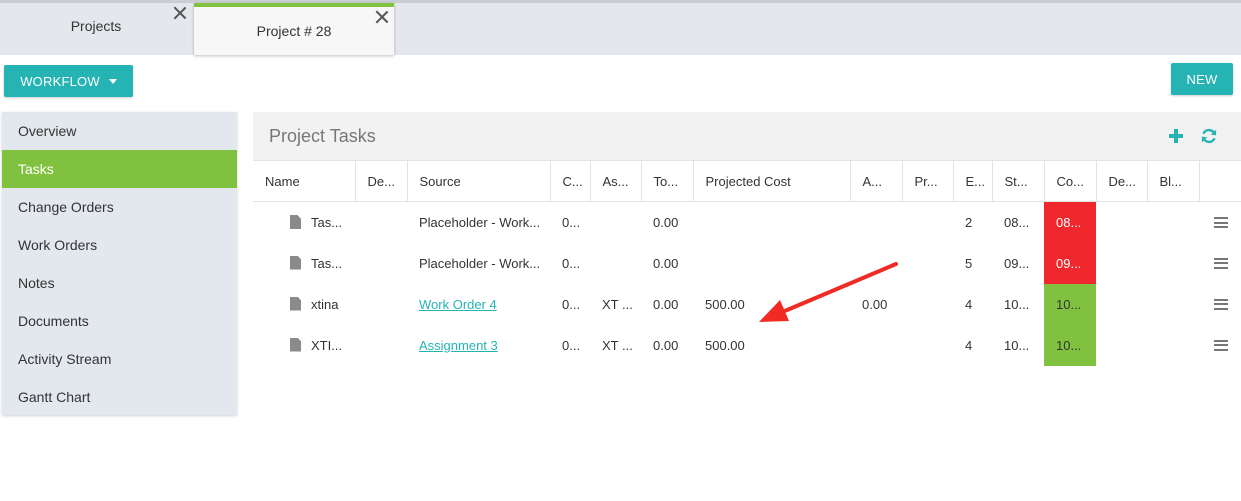 The image size is (1241, 501). What do you see at coordinates (36, 169) in the screenshot?
I see `sidebar-item-label: Tasks` at bounding box center [36, 169].